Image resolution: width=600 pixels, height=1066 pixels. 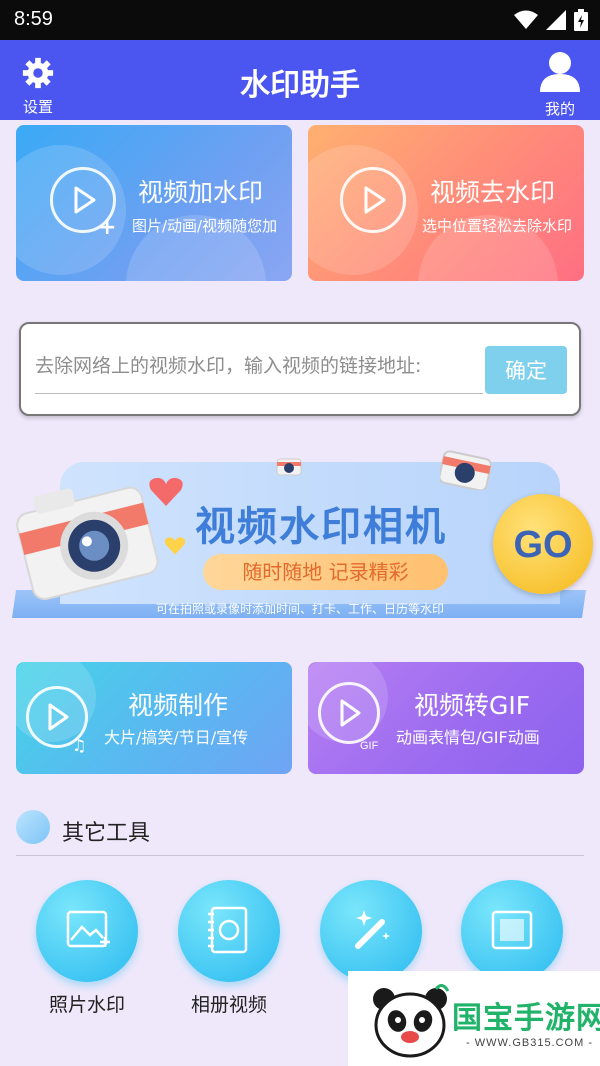 I want to click on magic-wand-icon, so click(x=371, y=931).